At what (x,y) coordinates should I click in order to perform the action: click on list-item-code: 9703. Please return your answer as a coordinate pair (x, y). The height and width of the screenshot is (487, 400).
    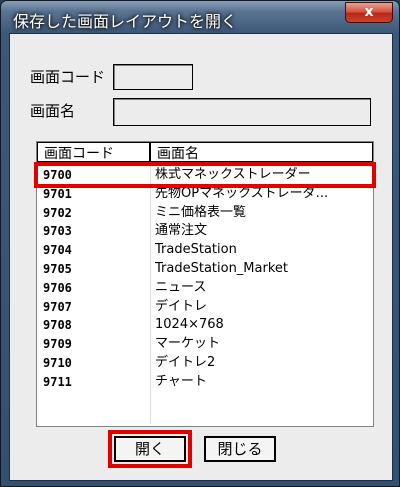
    Looking at the image, I should click on (57, 231).